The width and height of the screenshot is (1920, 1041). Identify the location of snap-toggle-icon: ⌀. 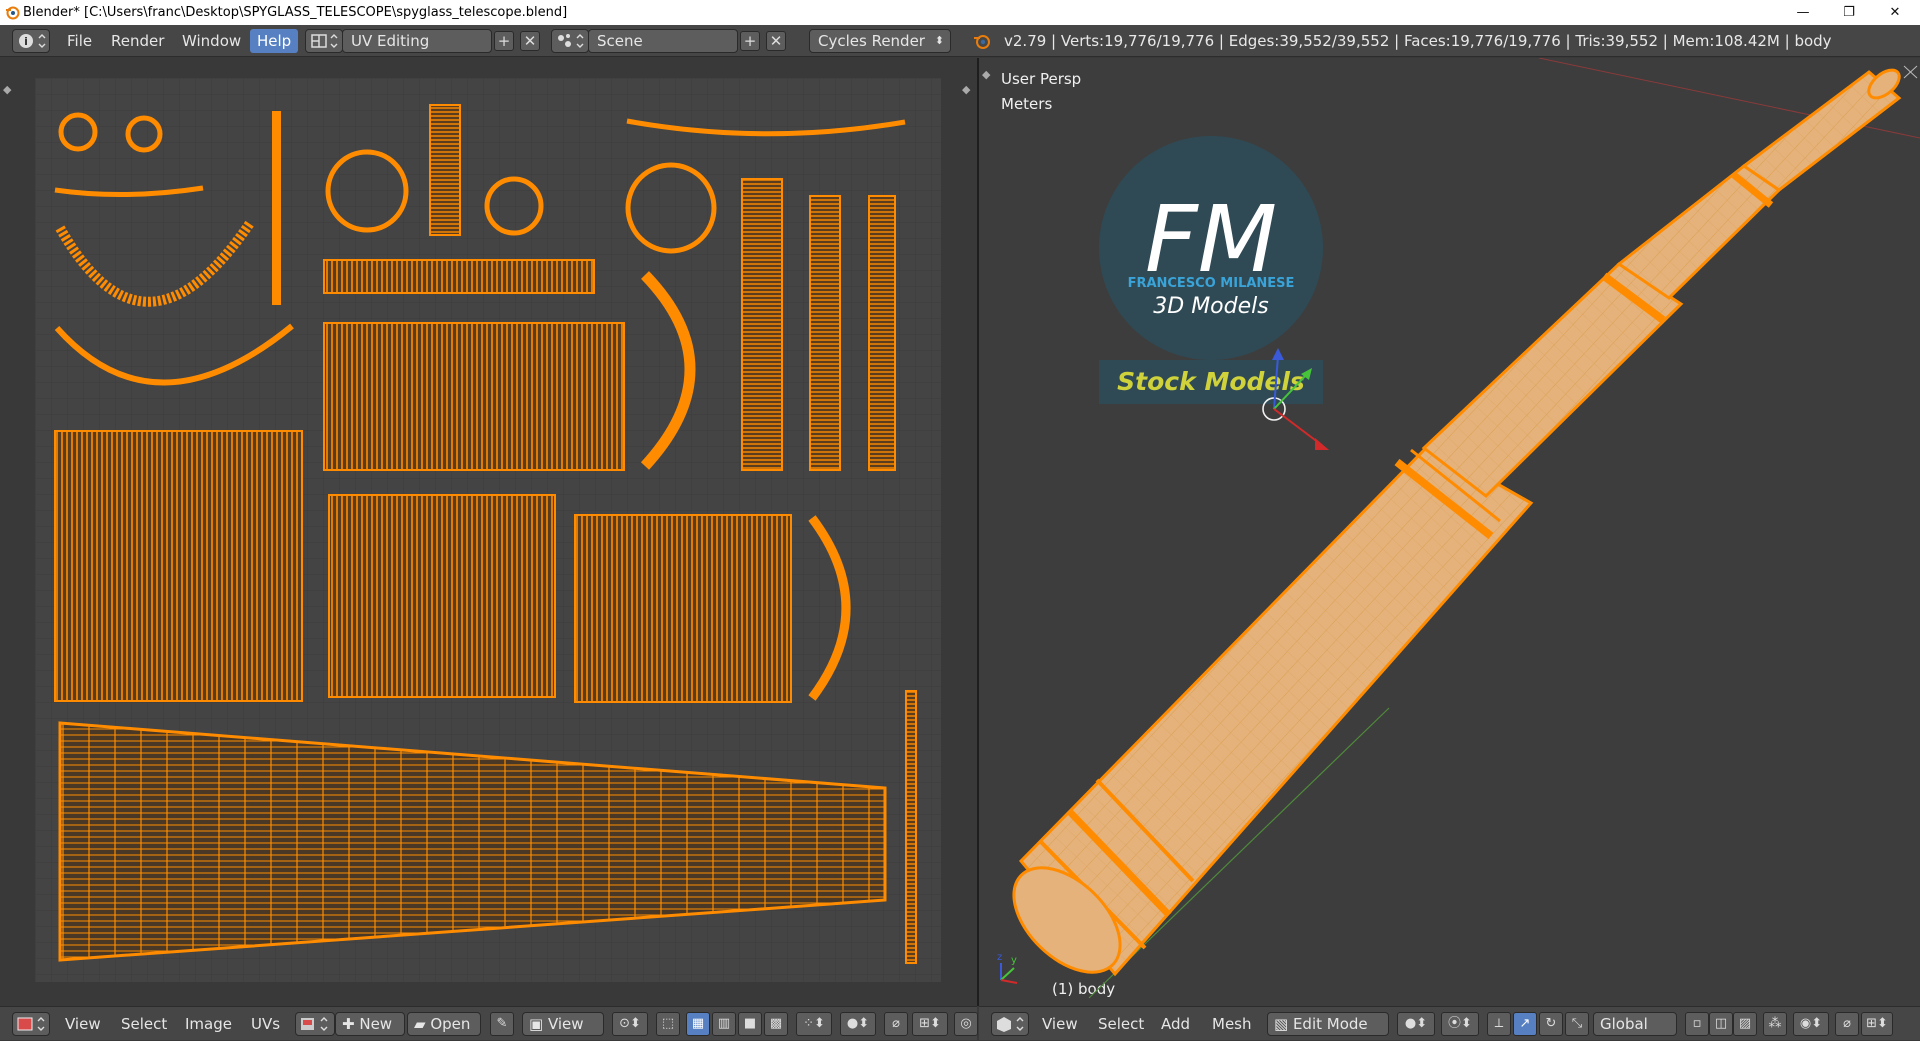
(896, 1024).